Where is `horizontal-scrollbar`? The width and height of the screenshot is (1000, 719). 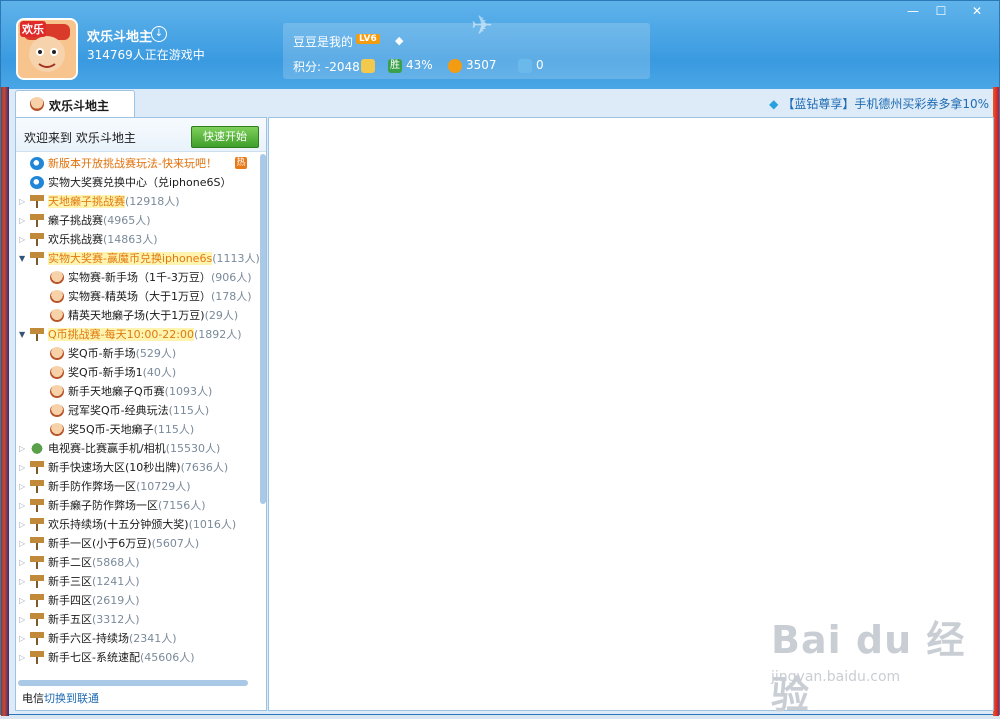 horizontal-scrollbar is located at coordinates (133, 683).